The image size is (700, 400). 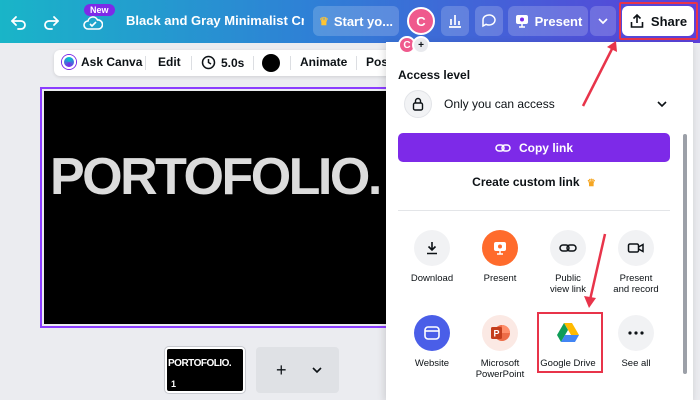 I want to click on panel-scrollbar, so click(x=685, y=254).